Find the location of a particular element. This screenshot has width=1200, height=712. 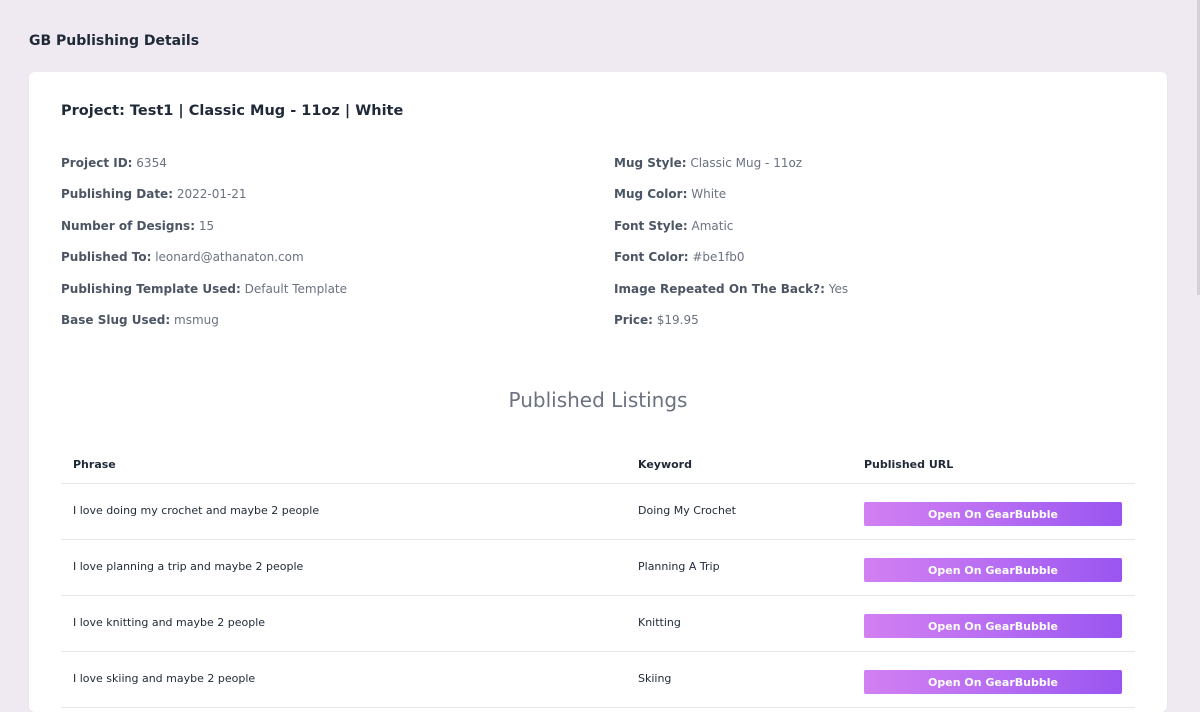

detail-label: Price: is located at coordinates (633, 319).